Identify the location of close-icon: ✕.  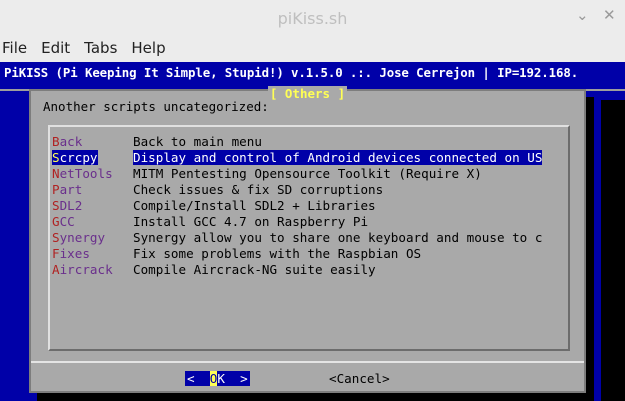
(609, 15).